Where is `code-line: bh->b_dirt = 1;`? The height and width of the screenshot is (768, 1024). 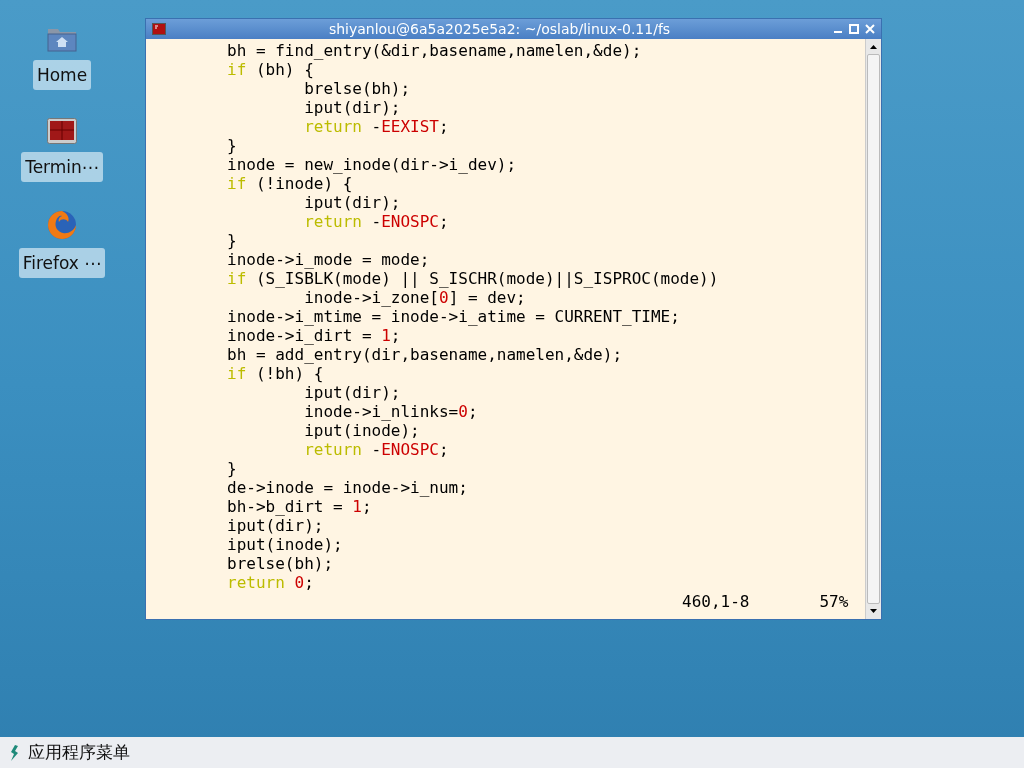
code-line: bh->b_dirt = 1; is located at coordinates (299, 506).